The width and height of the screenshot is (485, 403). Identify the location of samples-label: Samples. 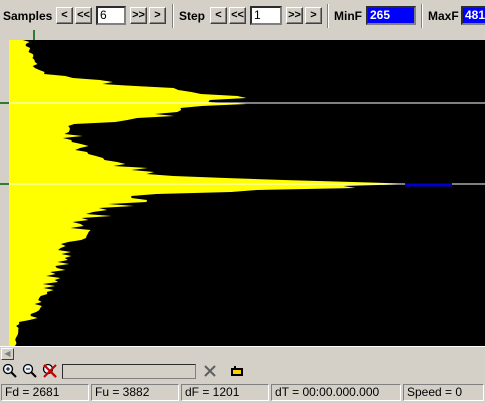
(28, 16).